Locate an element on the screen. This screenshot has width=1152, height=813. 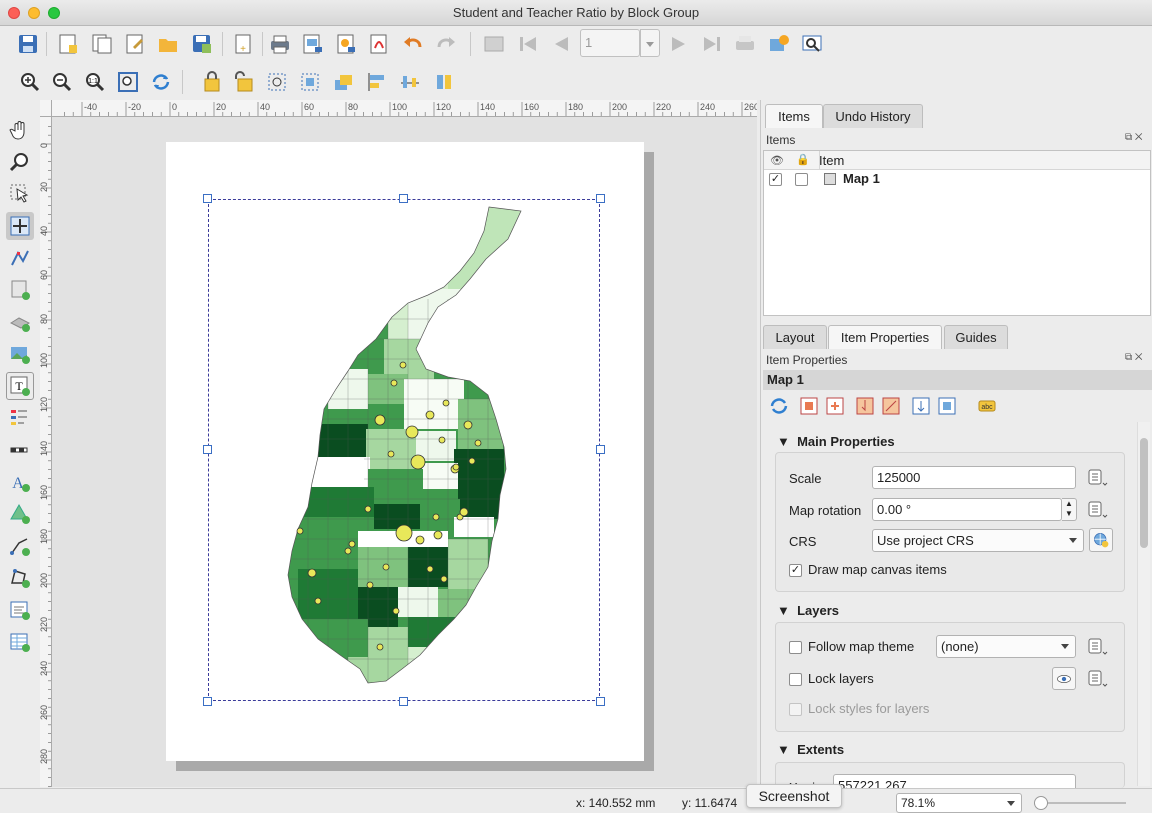
add-polygon-tool-icon is located at coordinates (20, 578).